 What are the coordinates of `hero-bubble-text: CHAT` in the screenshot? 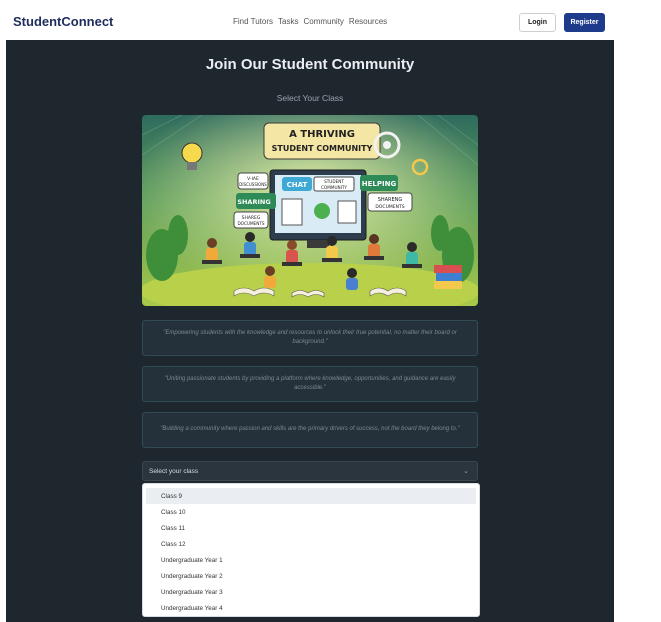 It's located at (297, 185).